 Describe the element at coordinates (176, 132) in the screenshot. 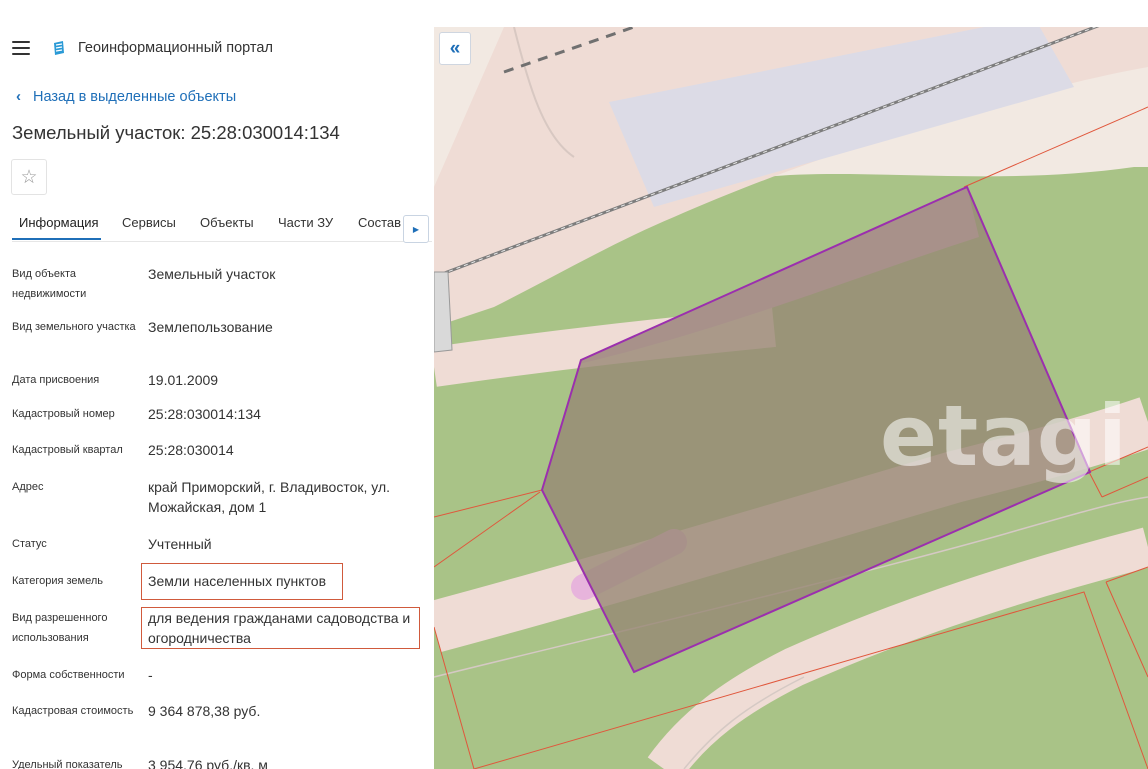

I see `object-title: Земельный участок: 25:28:030014:134` at that location.